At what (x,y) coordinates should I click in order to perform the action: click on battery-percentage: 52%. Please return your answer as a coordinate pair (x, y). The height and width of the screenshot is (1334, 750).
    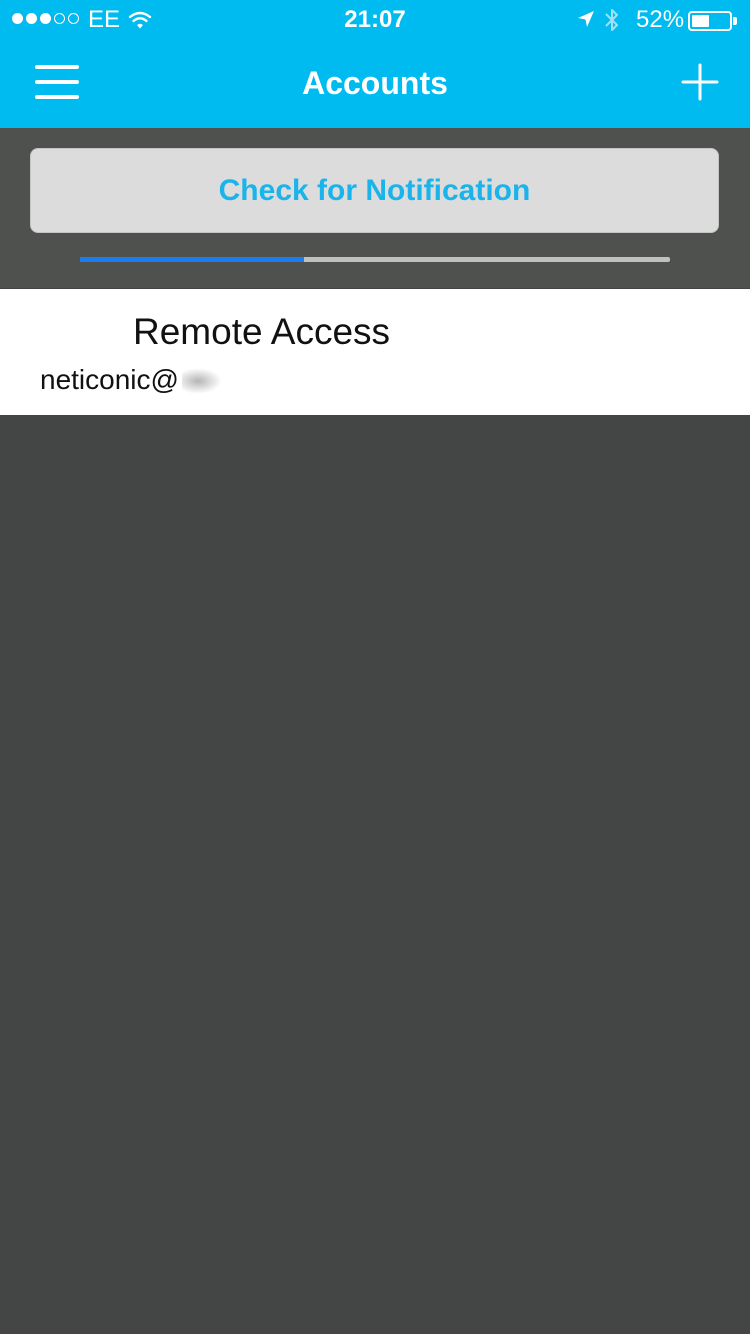
    Looking at the image, I should click on (660, 19).